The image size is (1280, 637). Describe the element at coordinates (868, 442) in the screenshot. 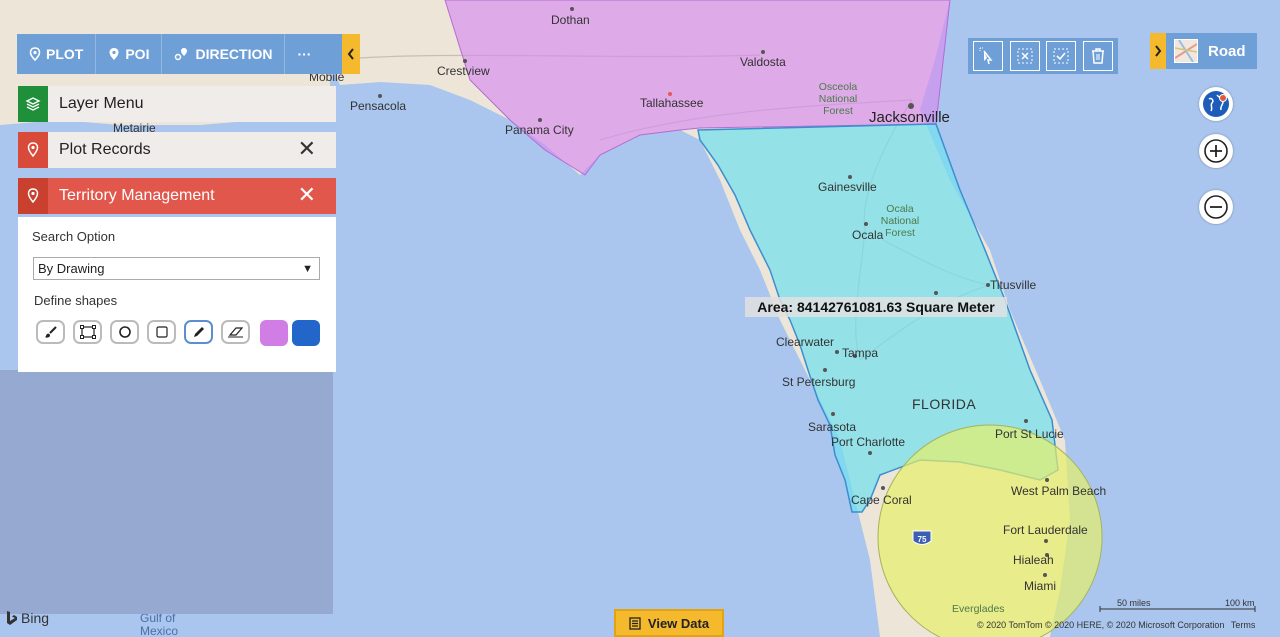

I see `label-port-charlotte: Port Charlotte` at that location.